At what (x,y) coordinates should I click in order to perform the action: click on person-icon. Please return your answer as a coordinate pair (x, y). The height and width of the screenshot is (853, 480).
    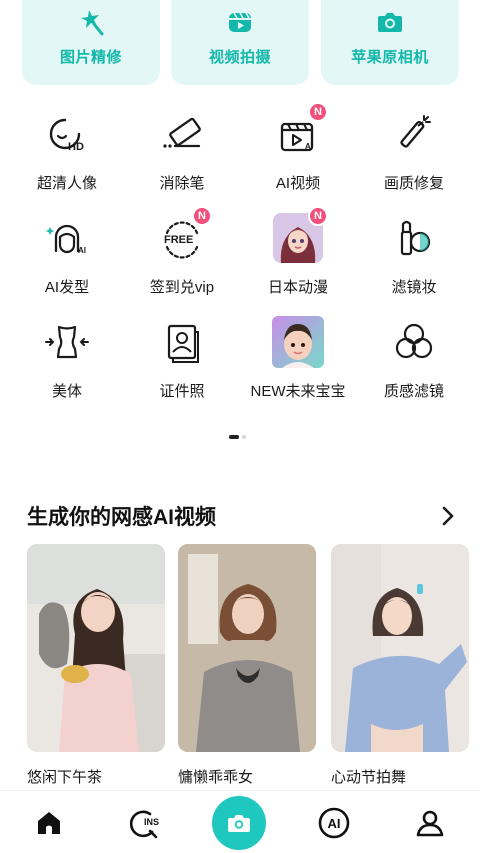
    Looking at the image, I should click on (430, 823).